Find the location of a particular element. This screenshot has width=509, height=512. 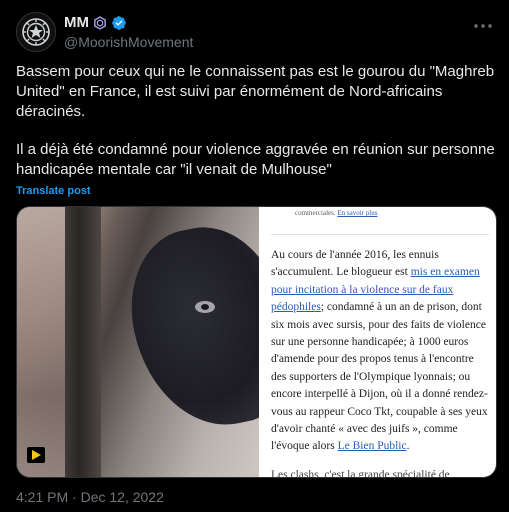

article-top-note: commerciales. En savoir plus is located at coordinates (390, 213).